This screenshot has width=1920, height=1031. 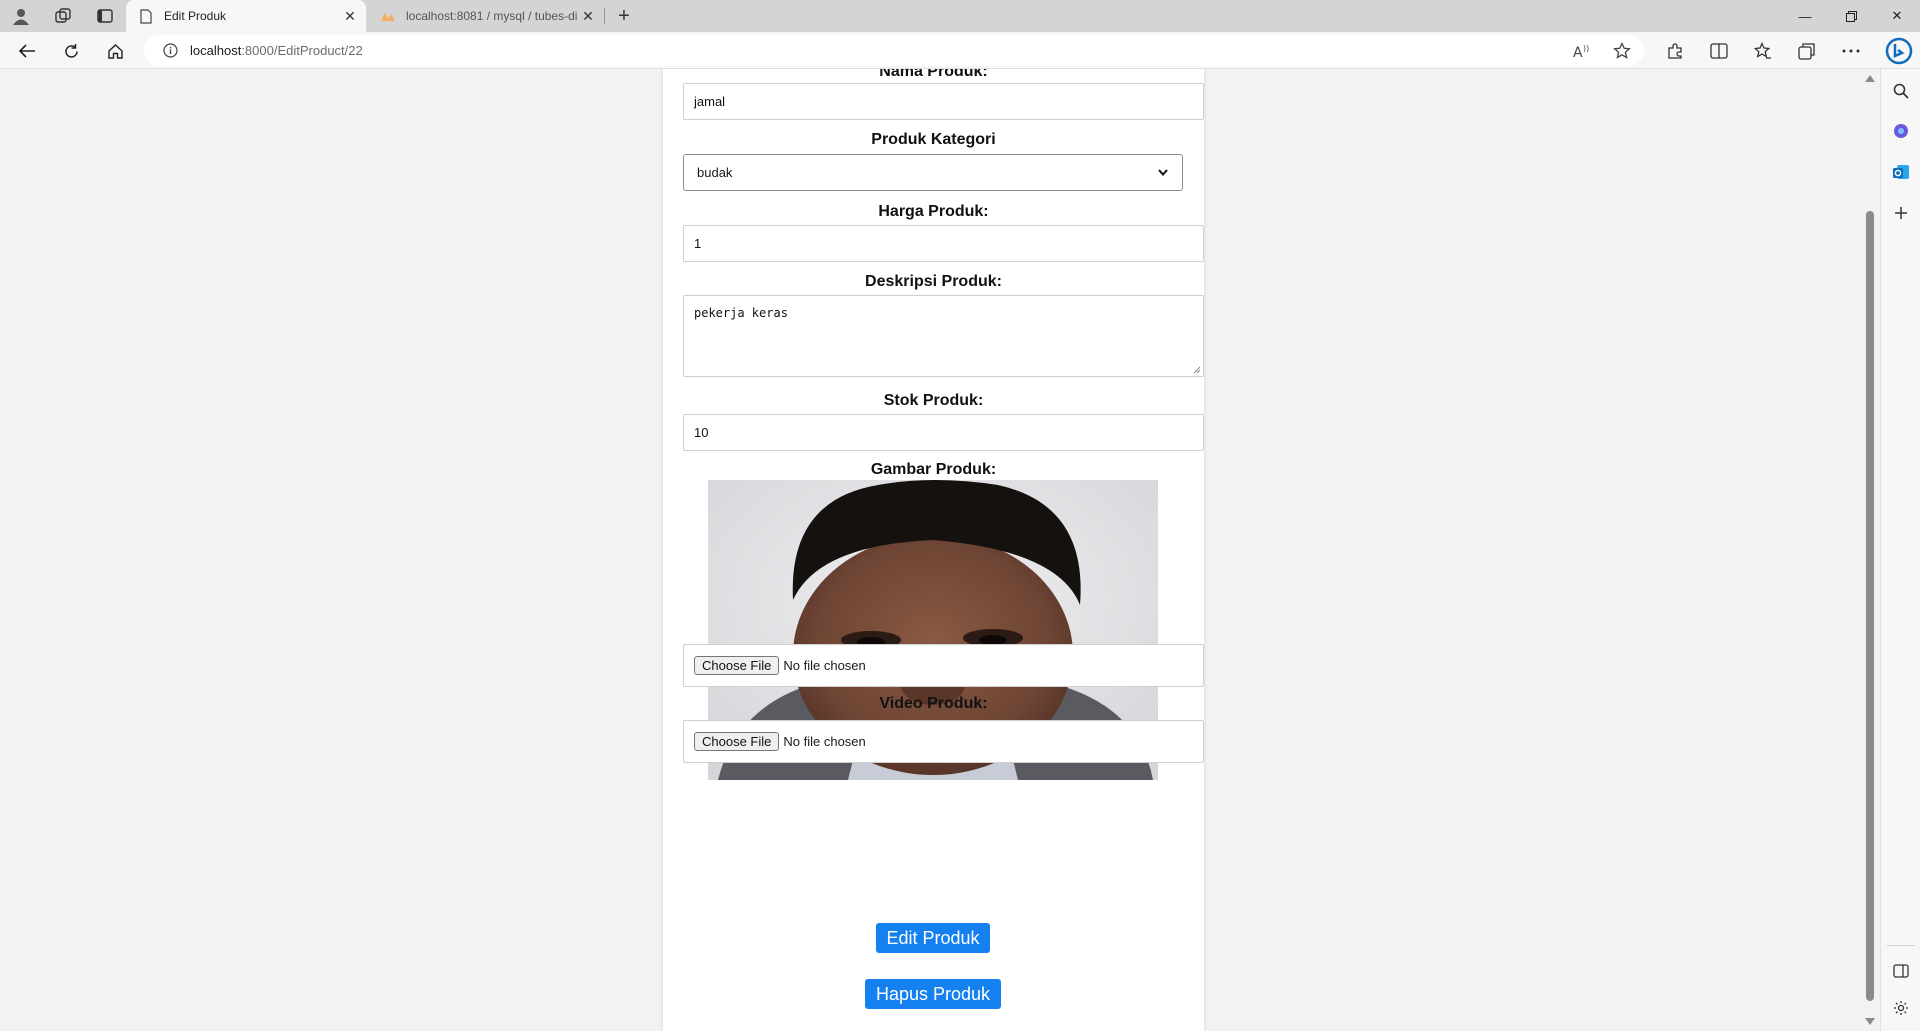 What do you see at coordinates (1901, 172) in the screenshot?
I see `outlook-icon` at bounding box center [1901, 172].